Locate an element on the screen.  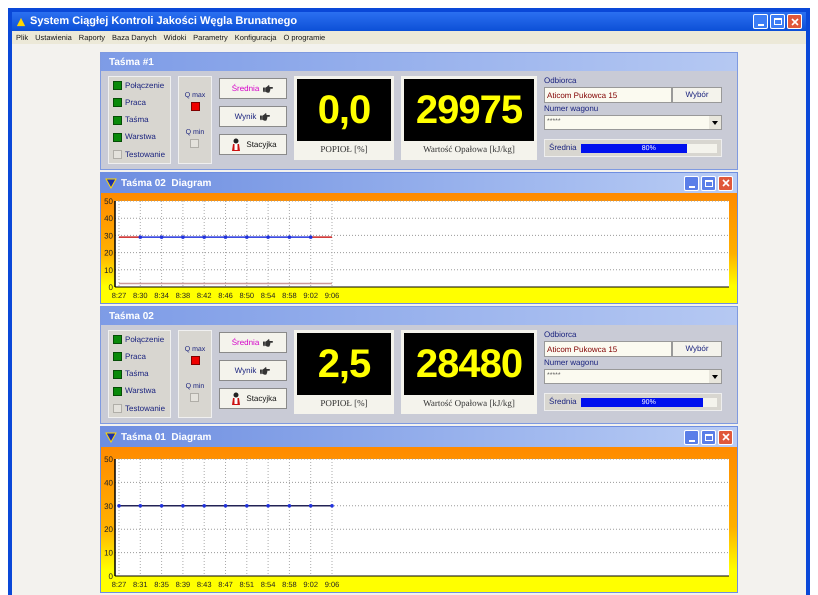
diagram-title: Taśma 01 Diagram is located at coordinates (166, 437).